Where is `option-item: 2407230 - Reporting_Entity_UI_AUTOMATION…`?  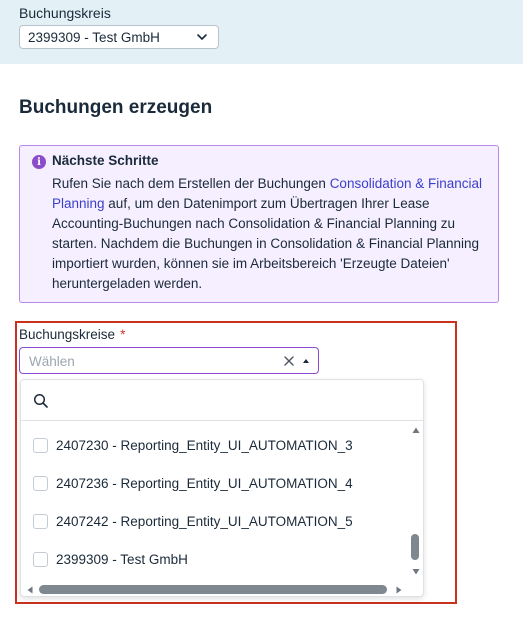
option-item: 2407230 - Reporting_Entity_UI_AUTOMATION… is located at coordinates (193, 445).